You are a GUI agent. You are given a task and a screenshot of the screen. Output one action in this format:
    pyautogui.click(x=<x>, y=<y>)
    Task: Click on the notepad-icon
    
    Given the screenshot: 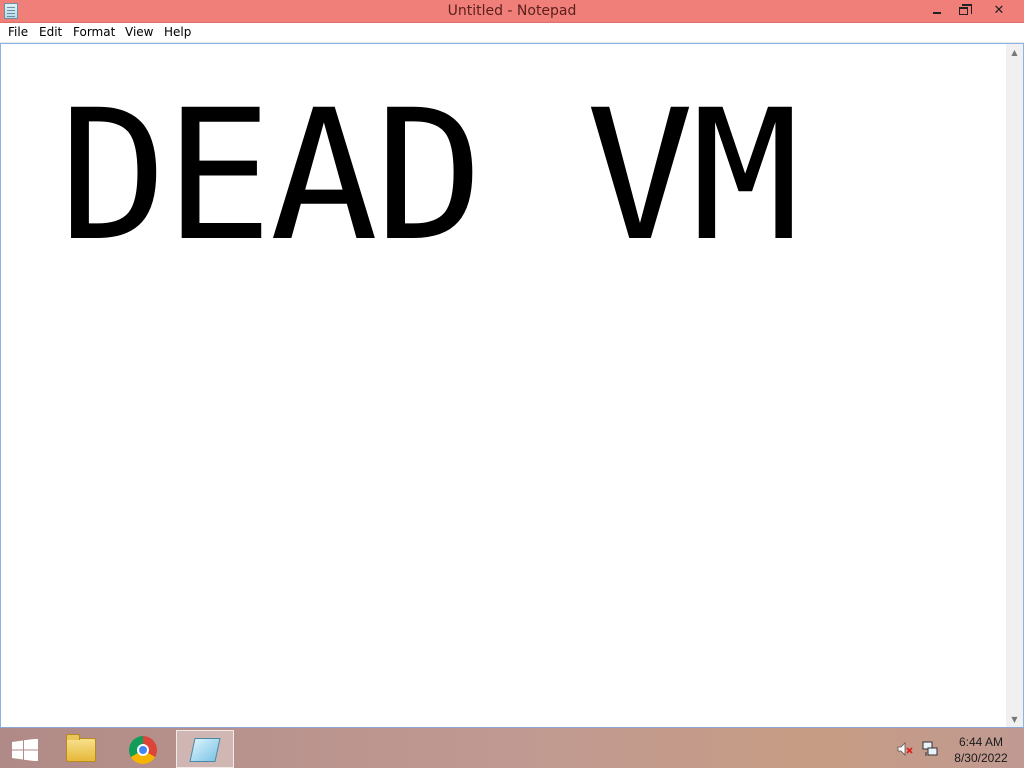 What is the action you would take?
    pyautogui.click(x=205, y=750)
    